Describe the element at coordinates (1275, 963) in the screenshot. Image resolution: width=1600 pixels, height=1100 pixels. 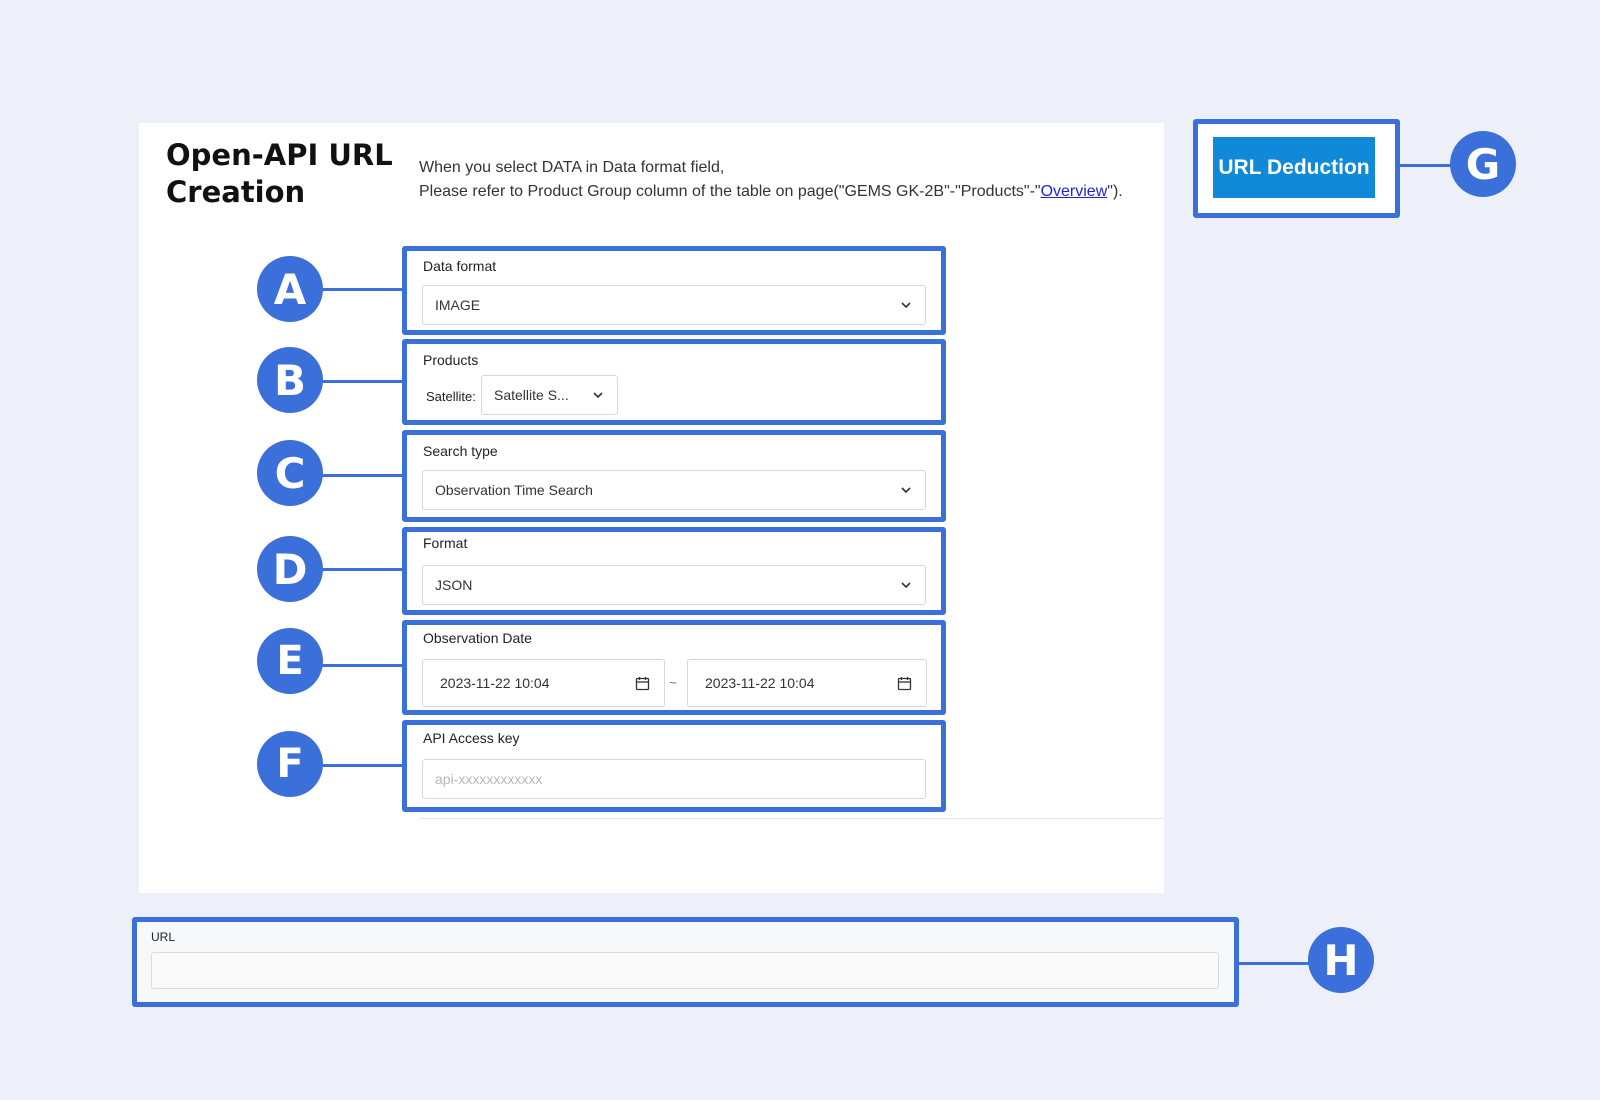
I see `connector-h` at that location.